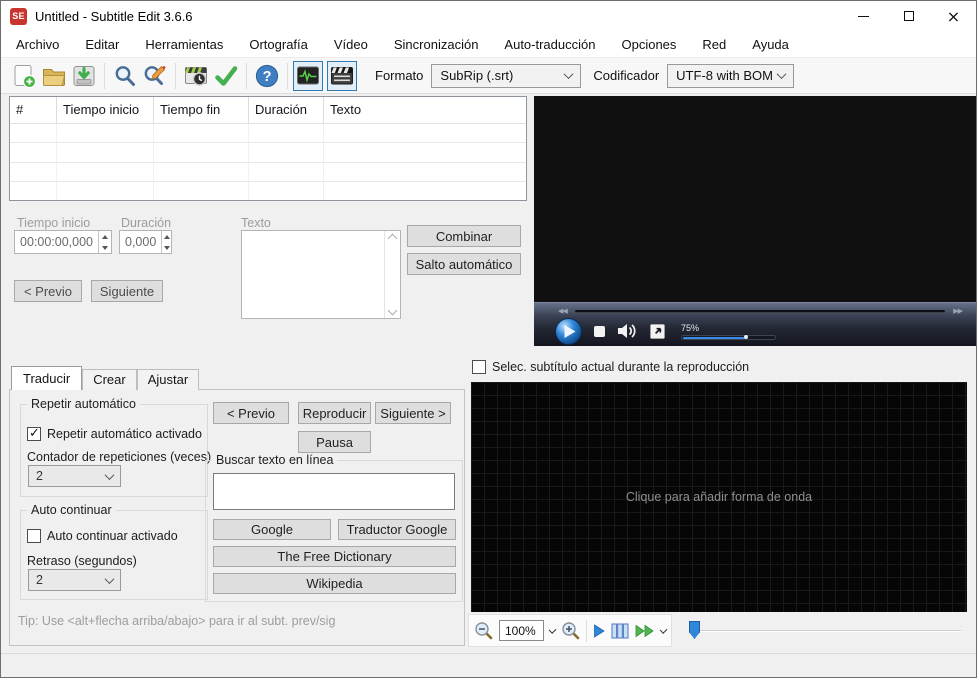 Image resolution: width=977 pixels, height=678 pixels. I want to click on close-button: ×, so click(953, 16).